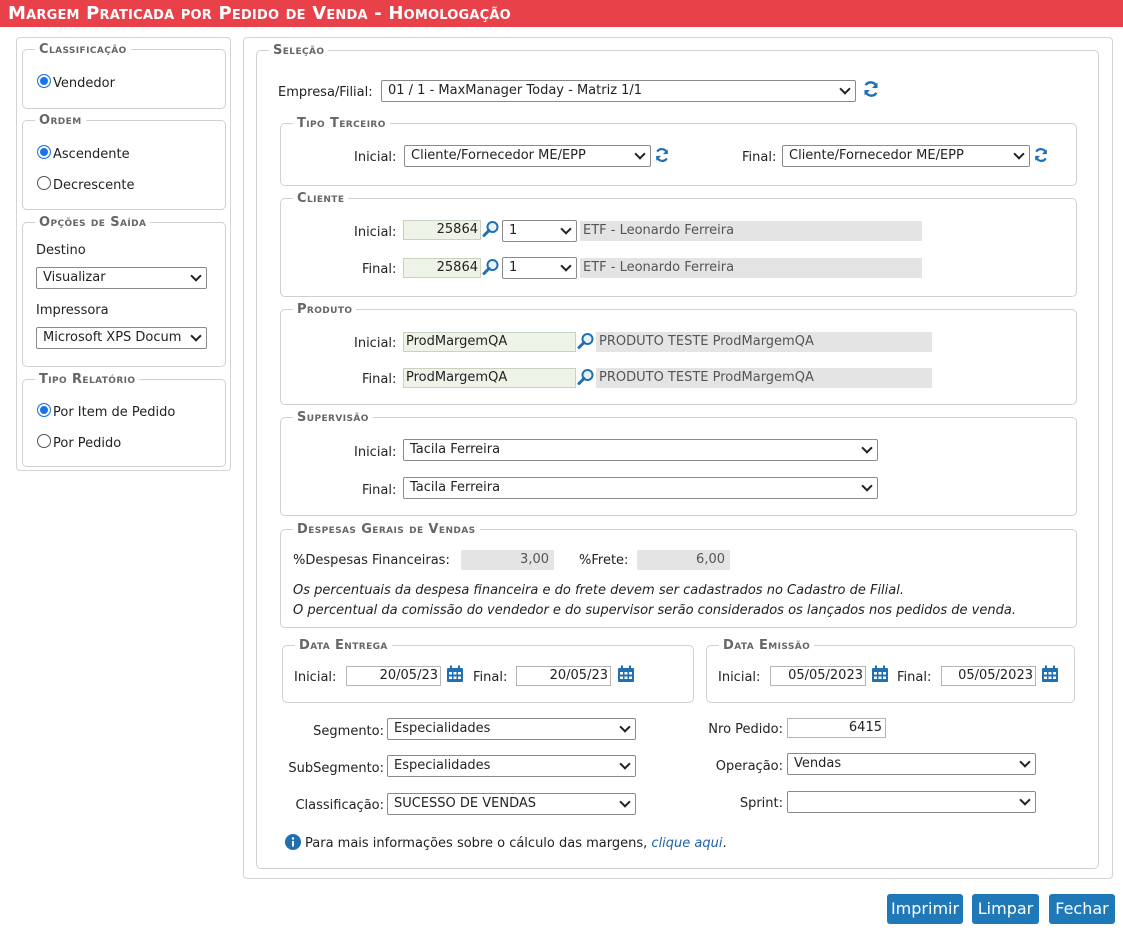  What do you see at coordinates (442, 765) in the screenshot?
I see `subsegmento-value: Especialidades` at bounding box center [442, 765].